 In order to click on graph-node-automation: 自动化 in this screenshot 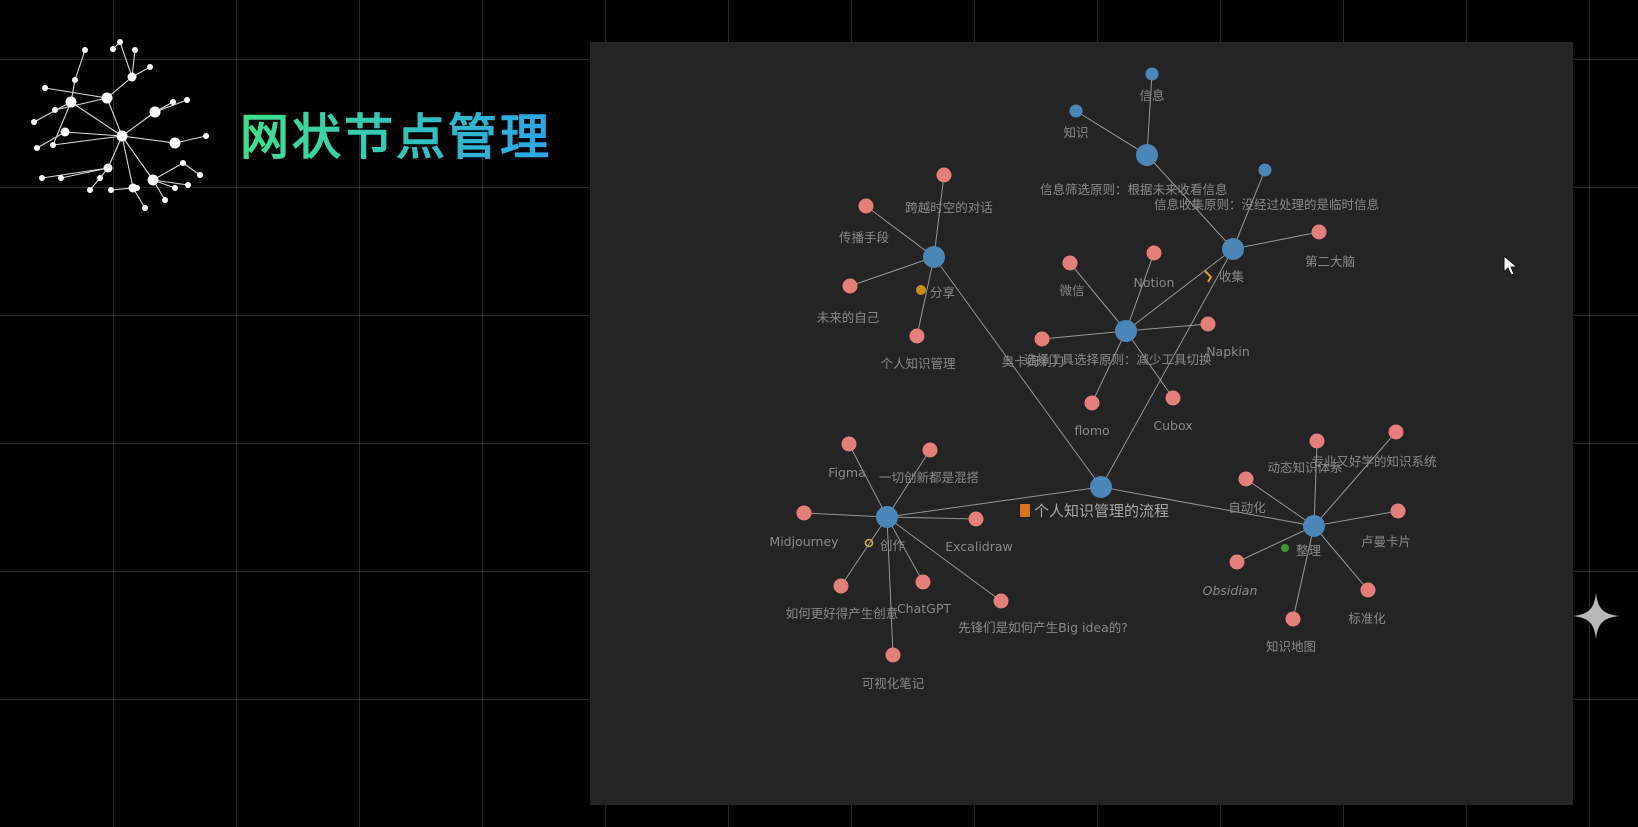, I will do `click(1247, 493)`.